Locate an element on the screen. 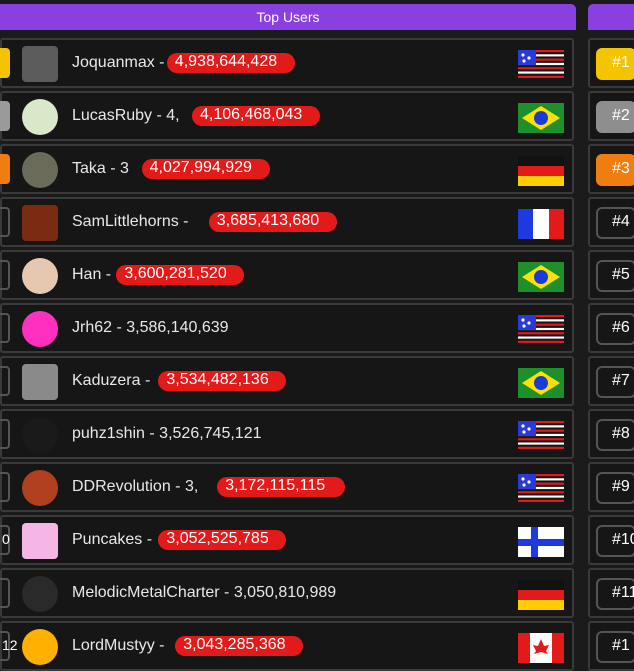 The width and height of the screenshot is (634, 671). user-row: LucasRuby - 4, 4,106,468,043 is located at coordinates (287, 116).